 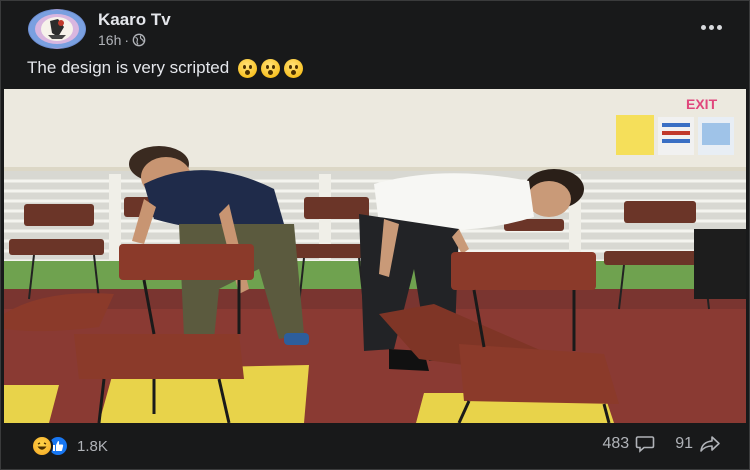 I want to click on reactions-summary: 1.8K, so click(x=69, y=446).